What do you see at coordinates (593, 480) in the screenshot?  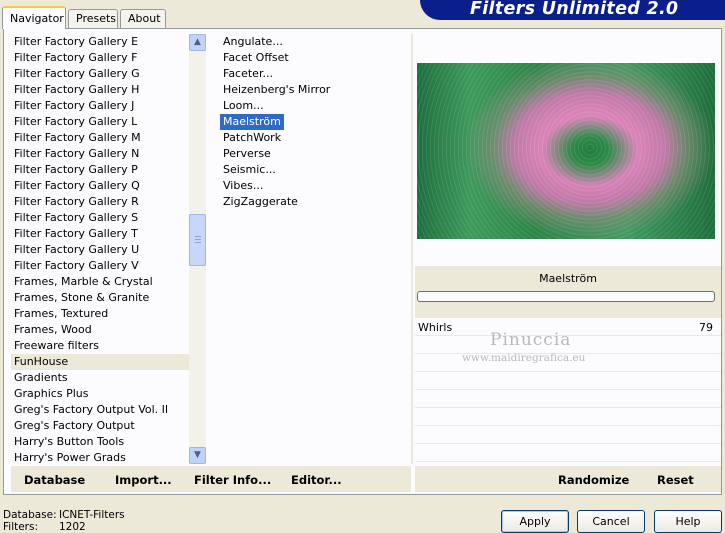 I see `randomize-button: Randomize` at bounding box center [593, 480].